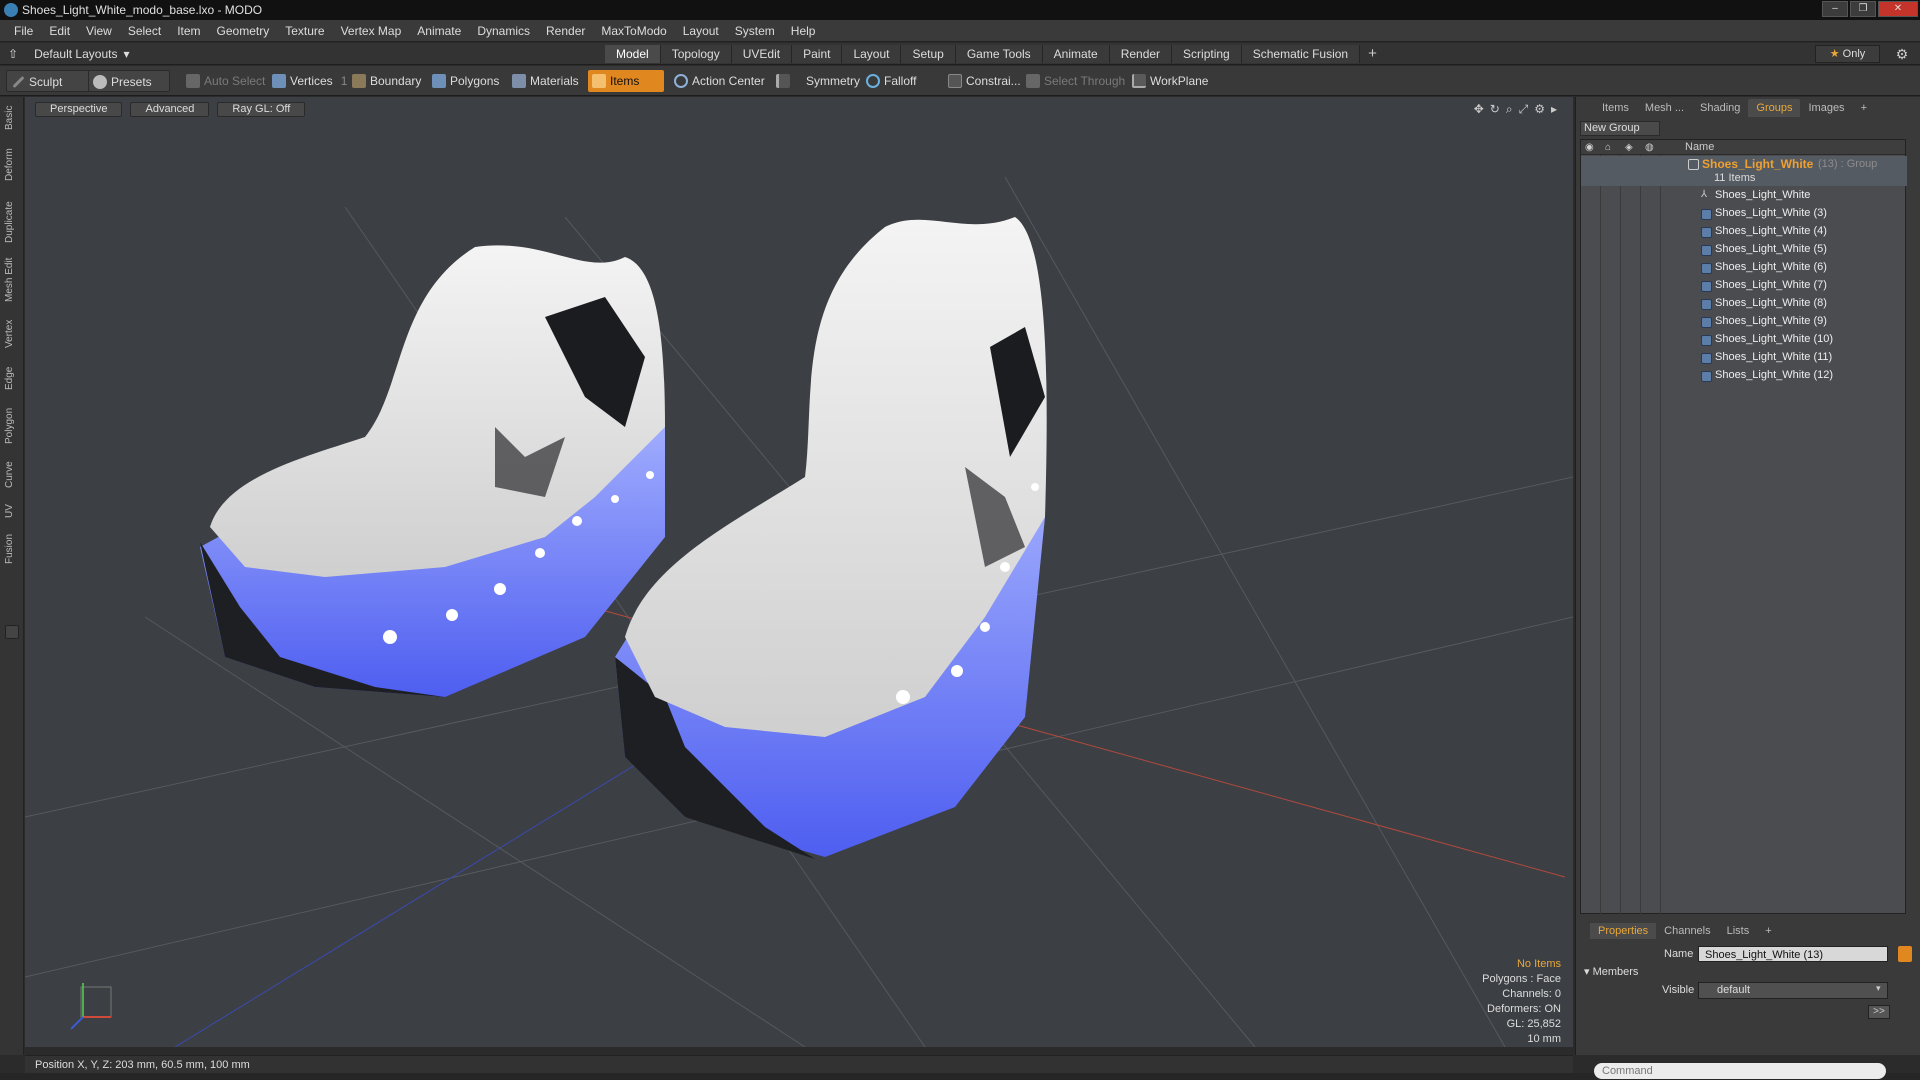  What do you see at coordinates (1768, 931) in the screenshot?
I see `add-properties-tab-button: +` at bounding box center [1768, 931].